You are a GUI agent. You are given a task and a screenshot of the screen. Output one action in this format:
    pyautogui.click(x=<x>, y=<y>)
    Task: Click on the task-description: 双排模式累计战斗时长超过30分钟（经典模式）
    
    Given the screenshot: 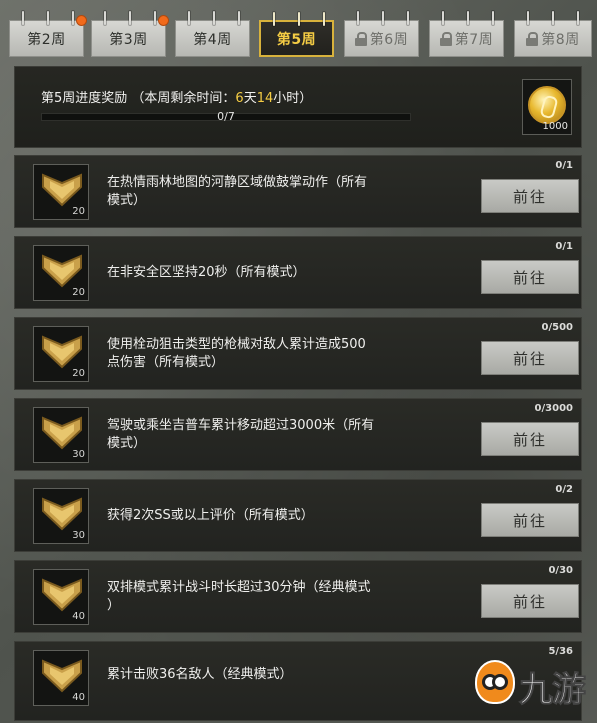 What is the action you would take?
    pyautogui.click(x=239, y=596)
    